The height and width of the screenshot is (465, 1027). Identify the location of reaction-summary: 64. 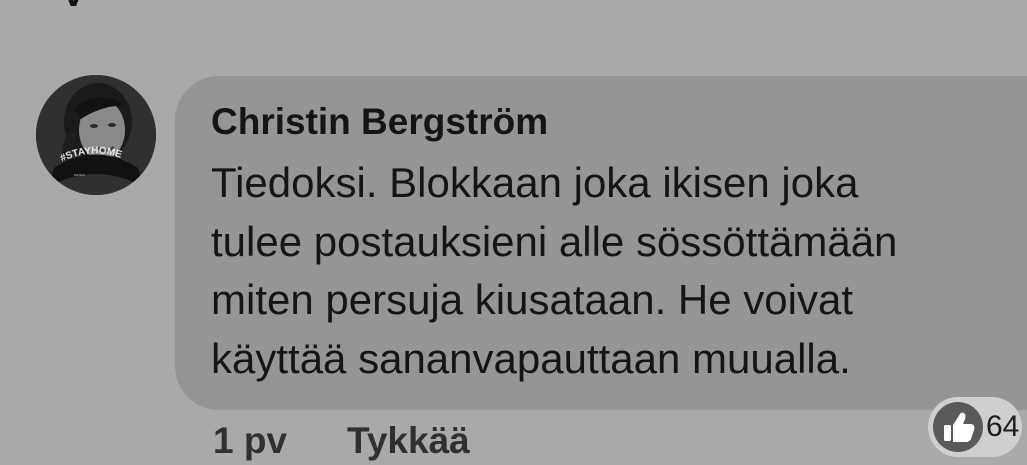
(975, 427).